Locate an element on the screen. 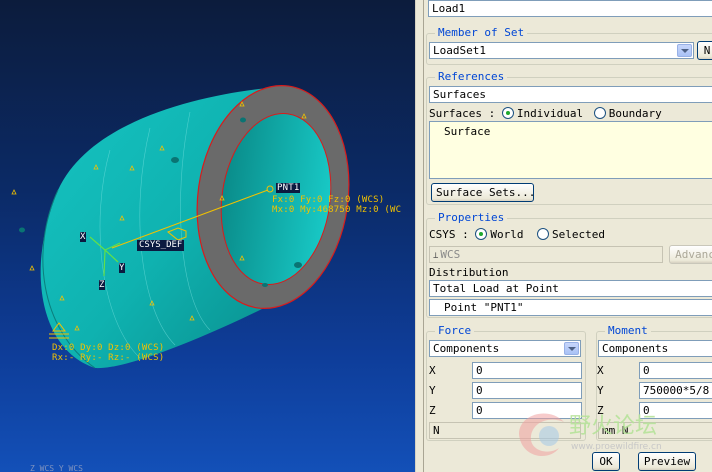 The width and height of the screenshot is (712, 472). surfaces-selection-row: Surfaces : Individual Boundary is located at coordinates (545, 113).